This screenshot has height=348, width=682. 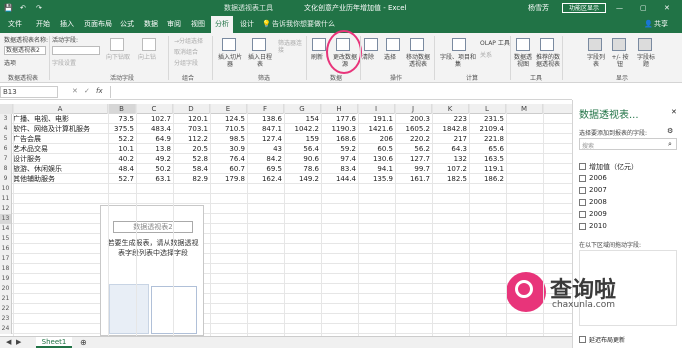 What do you see at coordinates (6, 129) in the screenshot?
I see `row-number: 4` at bounding box center [6, 129].